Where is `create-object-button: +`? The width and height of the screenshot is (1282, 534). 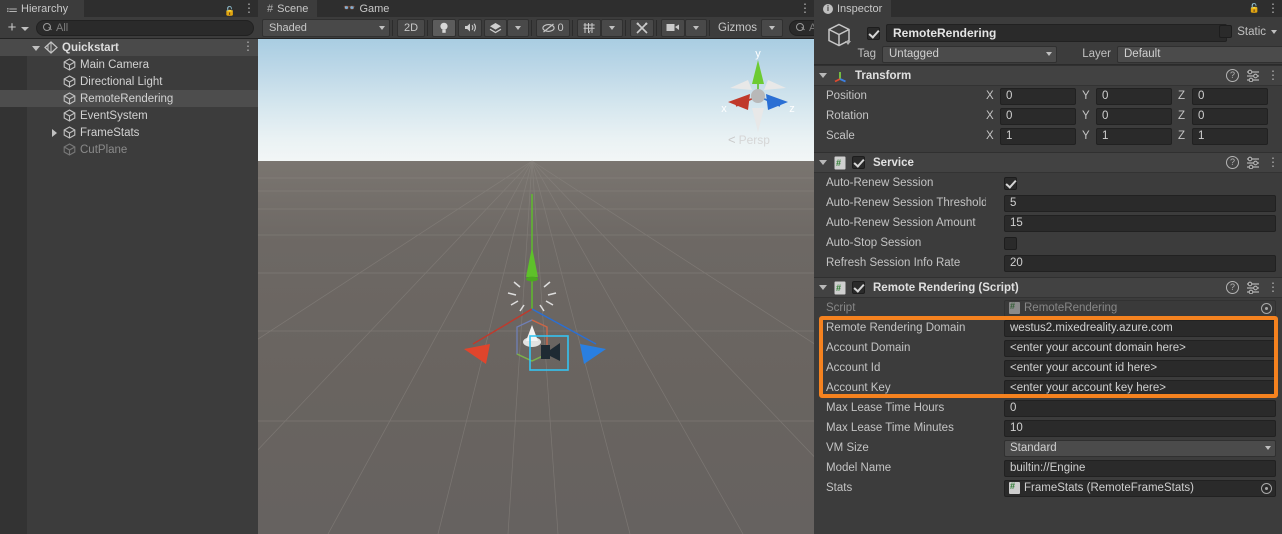
create-object-button: + is located at coordinates (12, 28).